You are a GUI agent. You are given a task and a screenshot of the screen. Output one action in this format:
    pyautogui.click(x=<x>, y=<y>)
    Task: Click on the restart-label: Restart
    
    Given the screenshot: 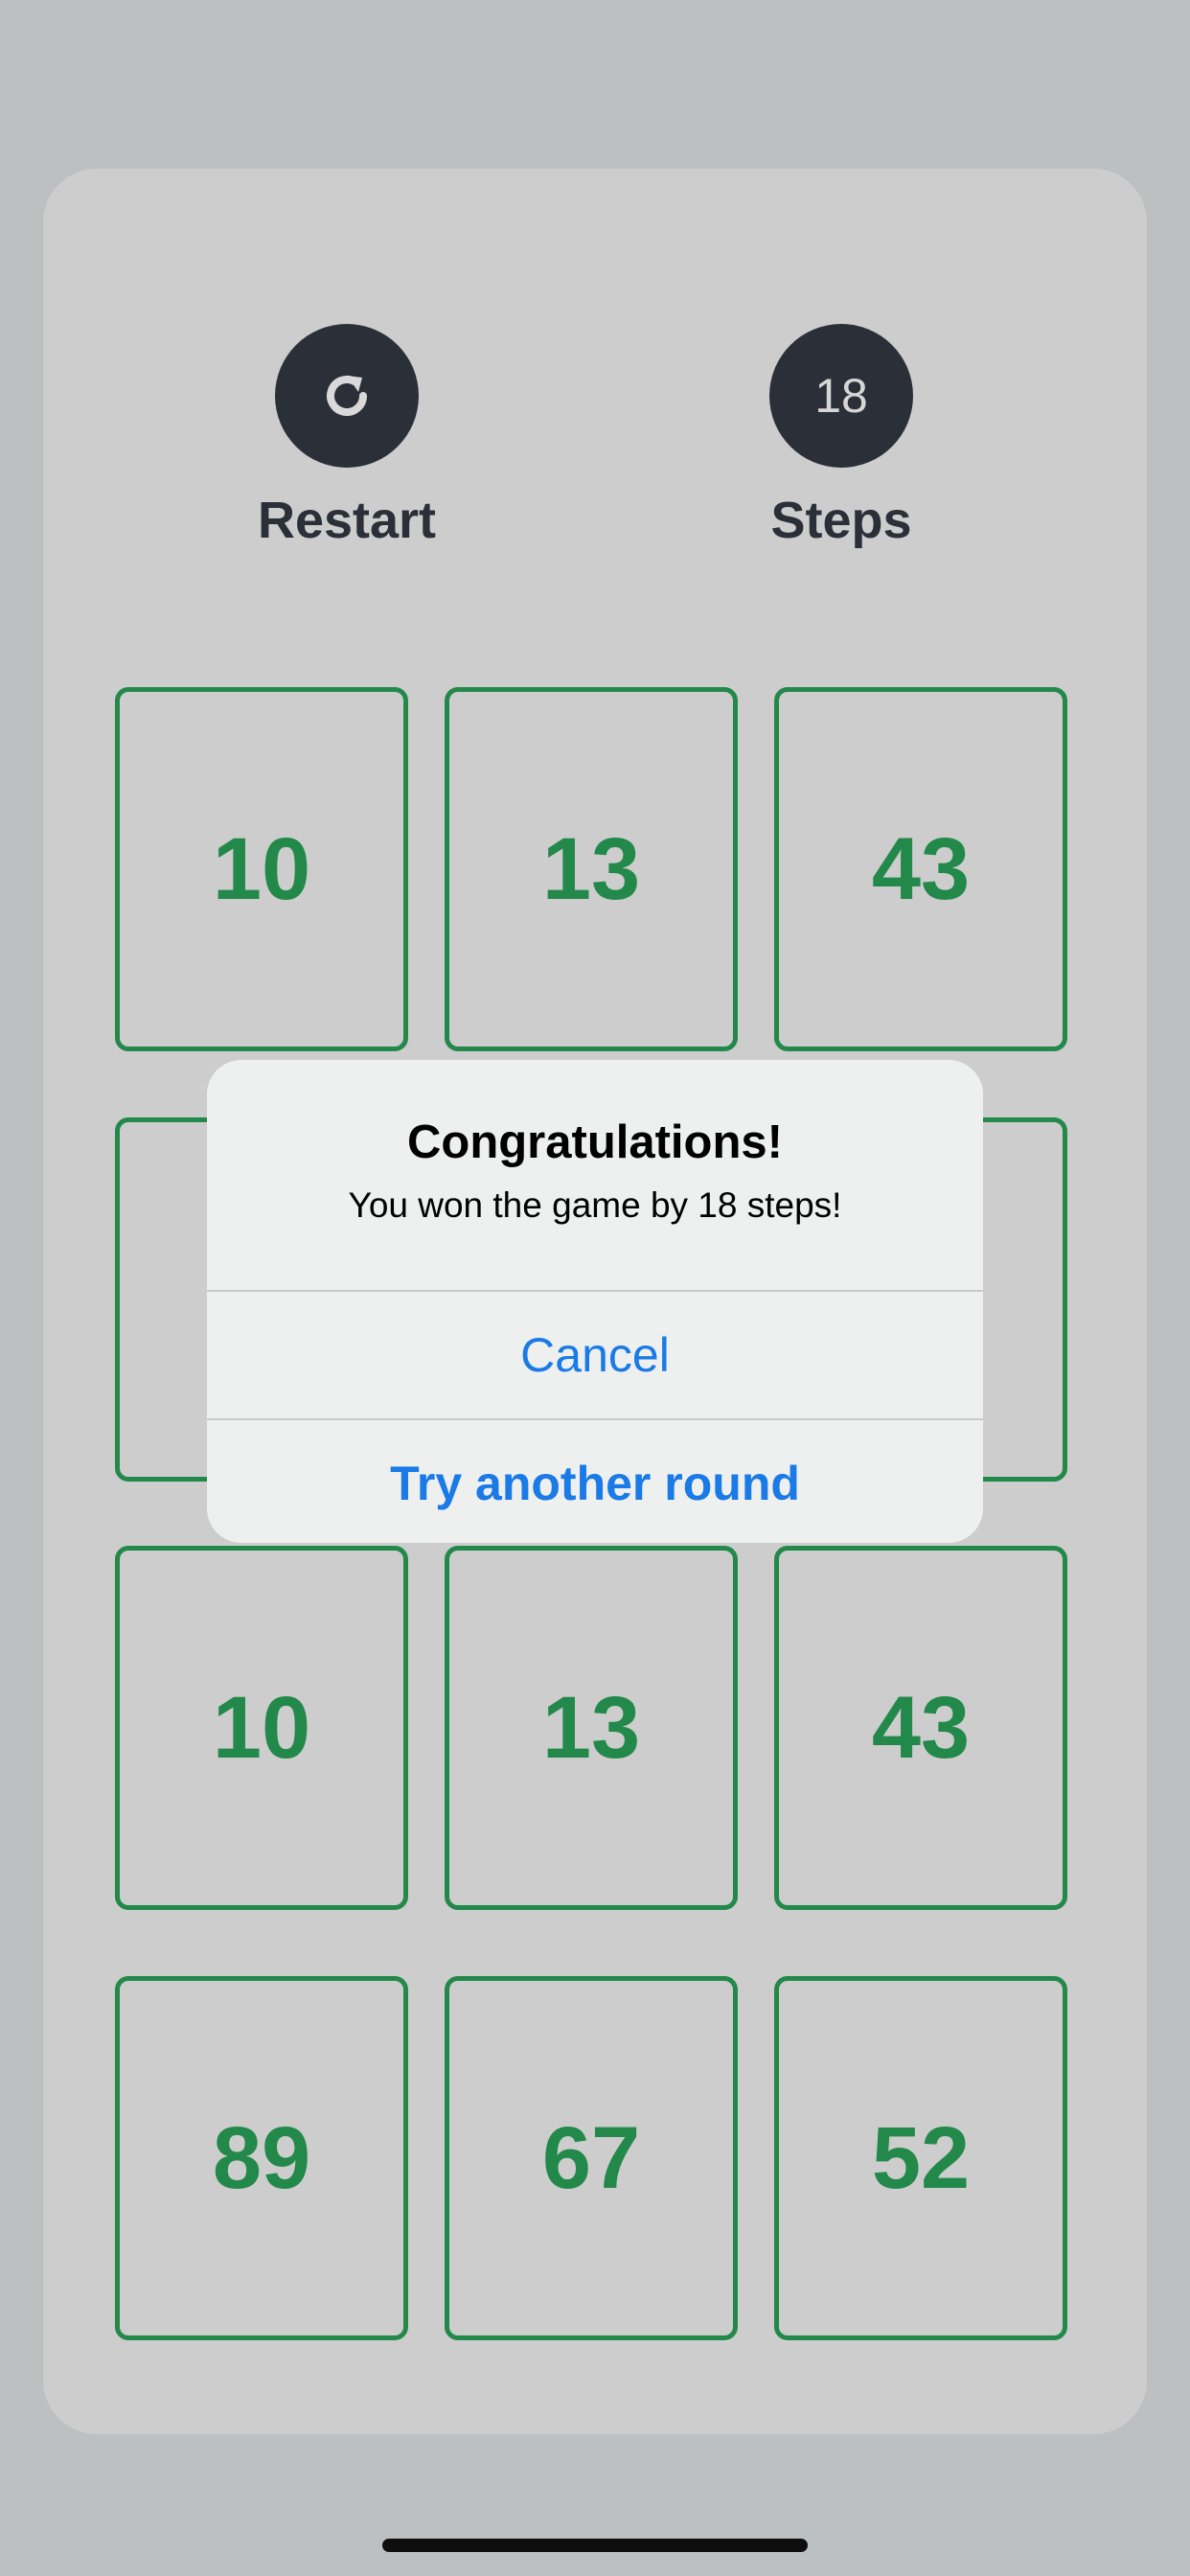 What is the action you would take?
    pyautogui.click(x=347, y=520)
    